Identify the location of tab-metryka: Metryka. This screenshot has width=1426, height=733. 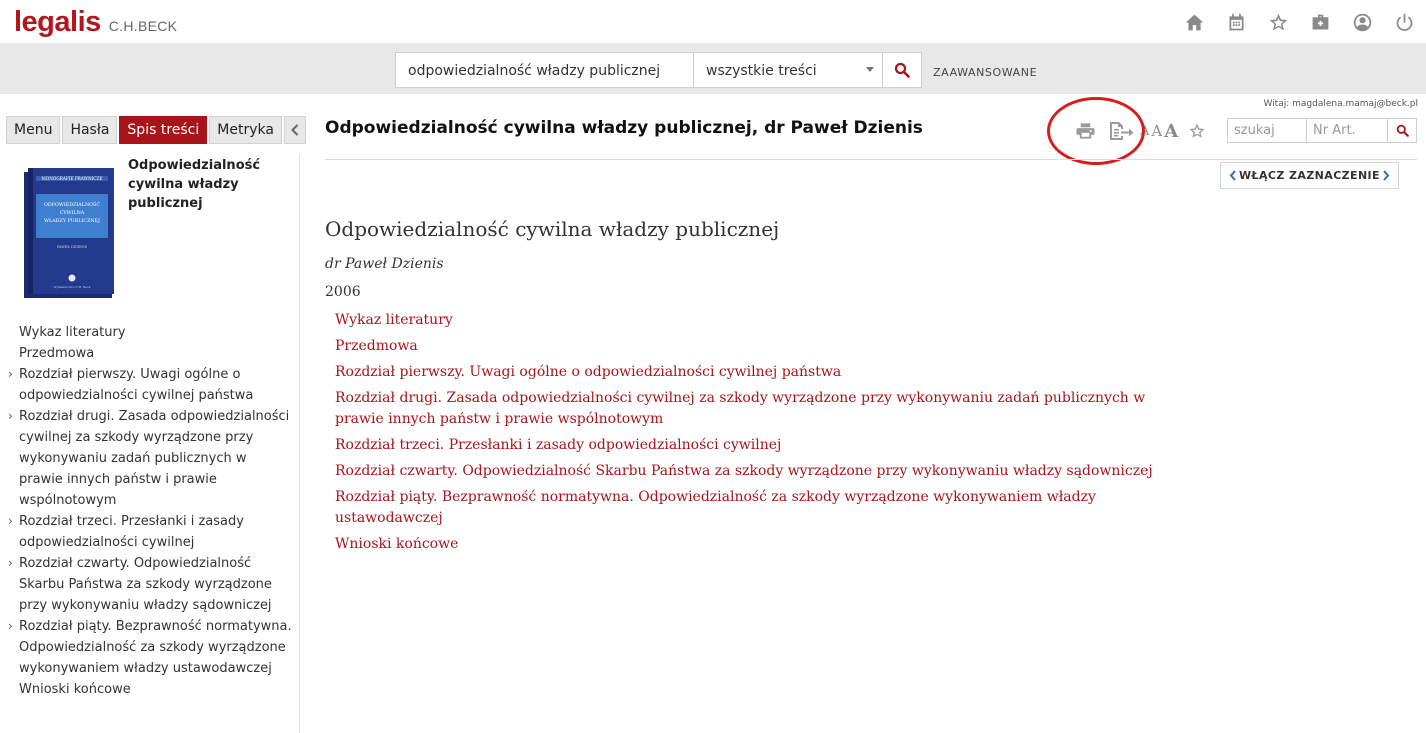
(245, 130).